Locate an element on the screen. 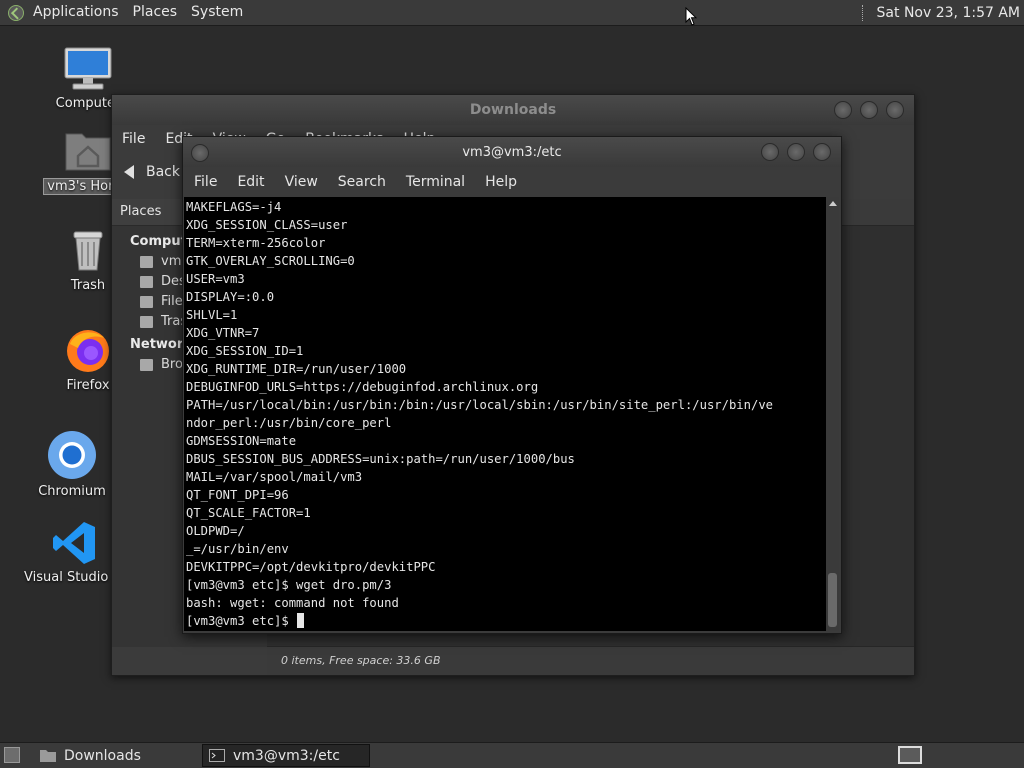  downloads-titlebar: Downloads is located at coordinates (513, 110).